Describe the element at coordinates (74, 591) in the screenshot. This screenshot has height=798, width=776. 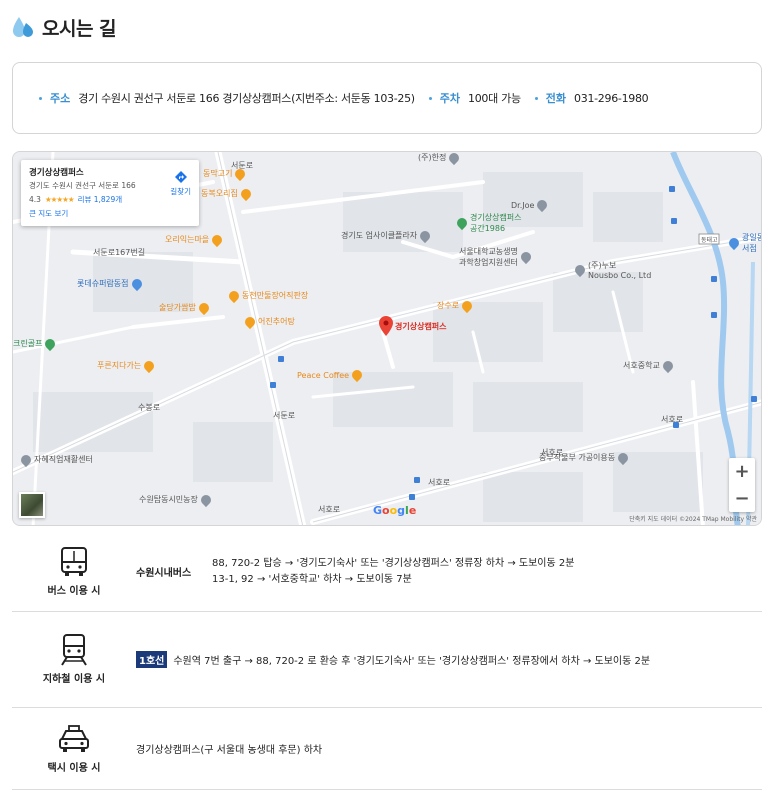
I see `bus-label: 버스 이용 시` at that location.